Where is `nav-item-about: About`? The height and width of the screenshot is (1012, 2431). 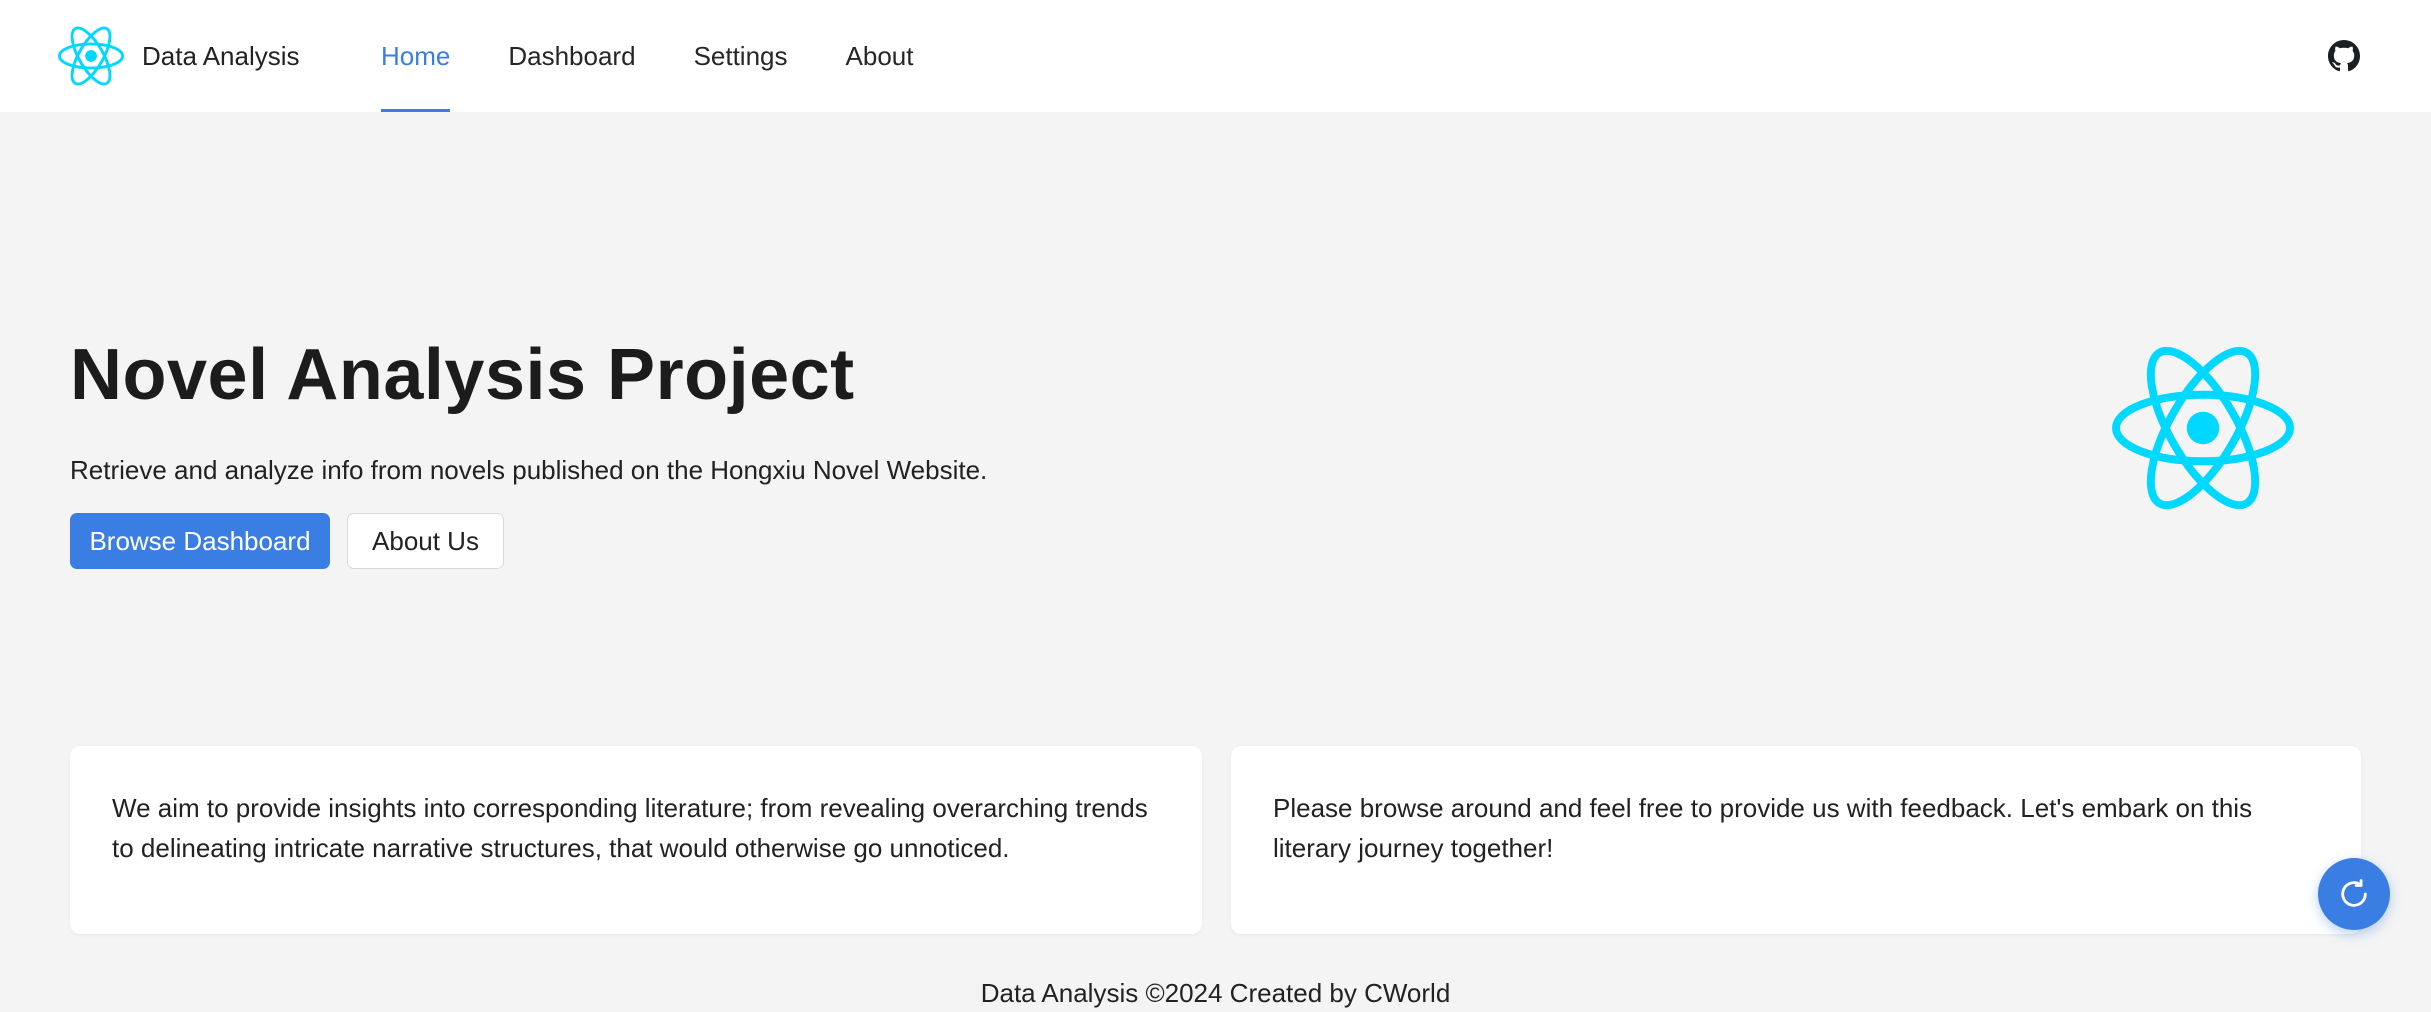
nav-item-about: About is located at coordinates (880, 56).